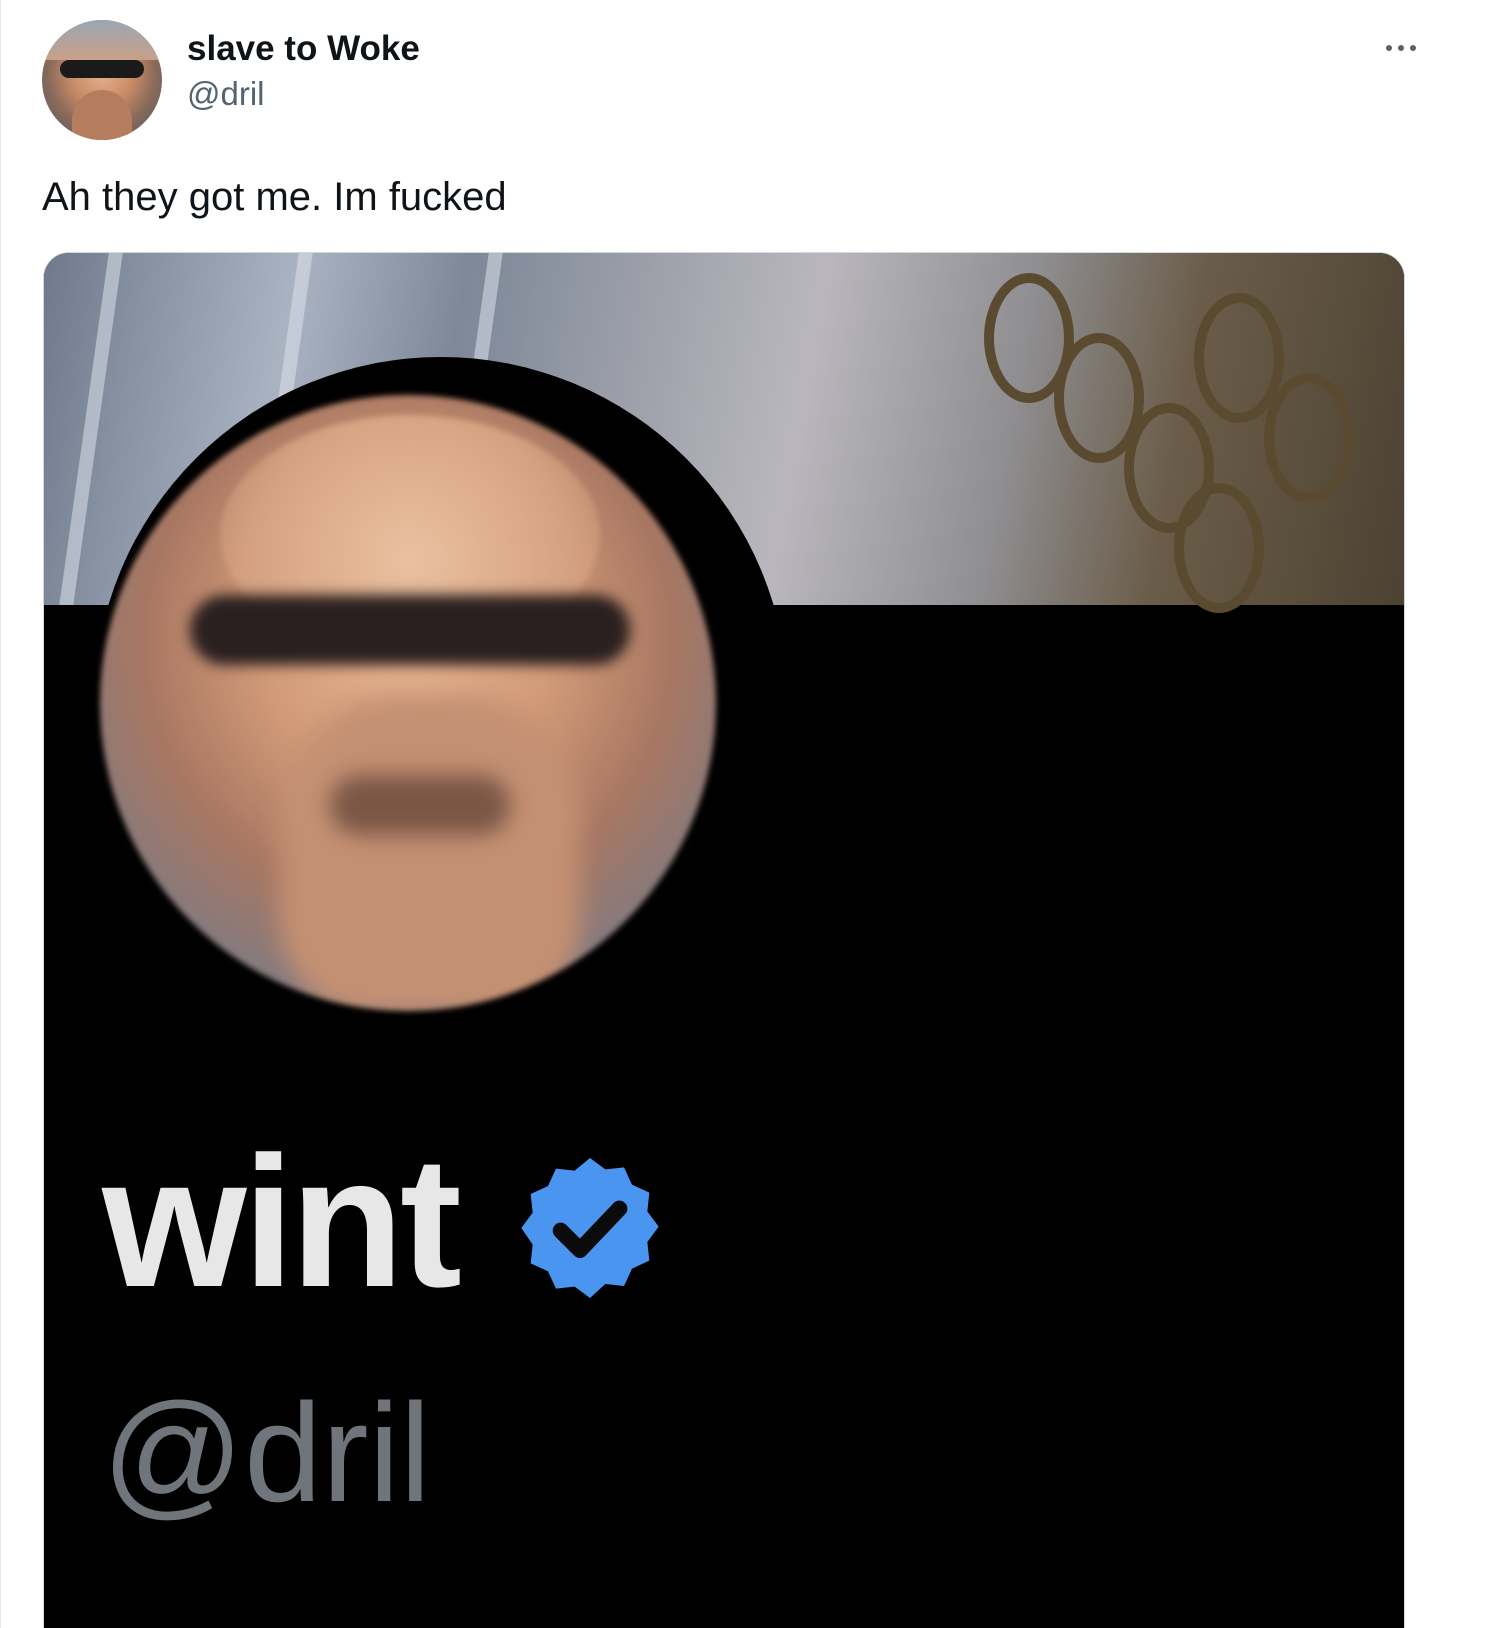  Describe the element at coordinates (102, 80) in the screenshot. I see `author-avatar` at that location.